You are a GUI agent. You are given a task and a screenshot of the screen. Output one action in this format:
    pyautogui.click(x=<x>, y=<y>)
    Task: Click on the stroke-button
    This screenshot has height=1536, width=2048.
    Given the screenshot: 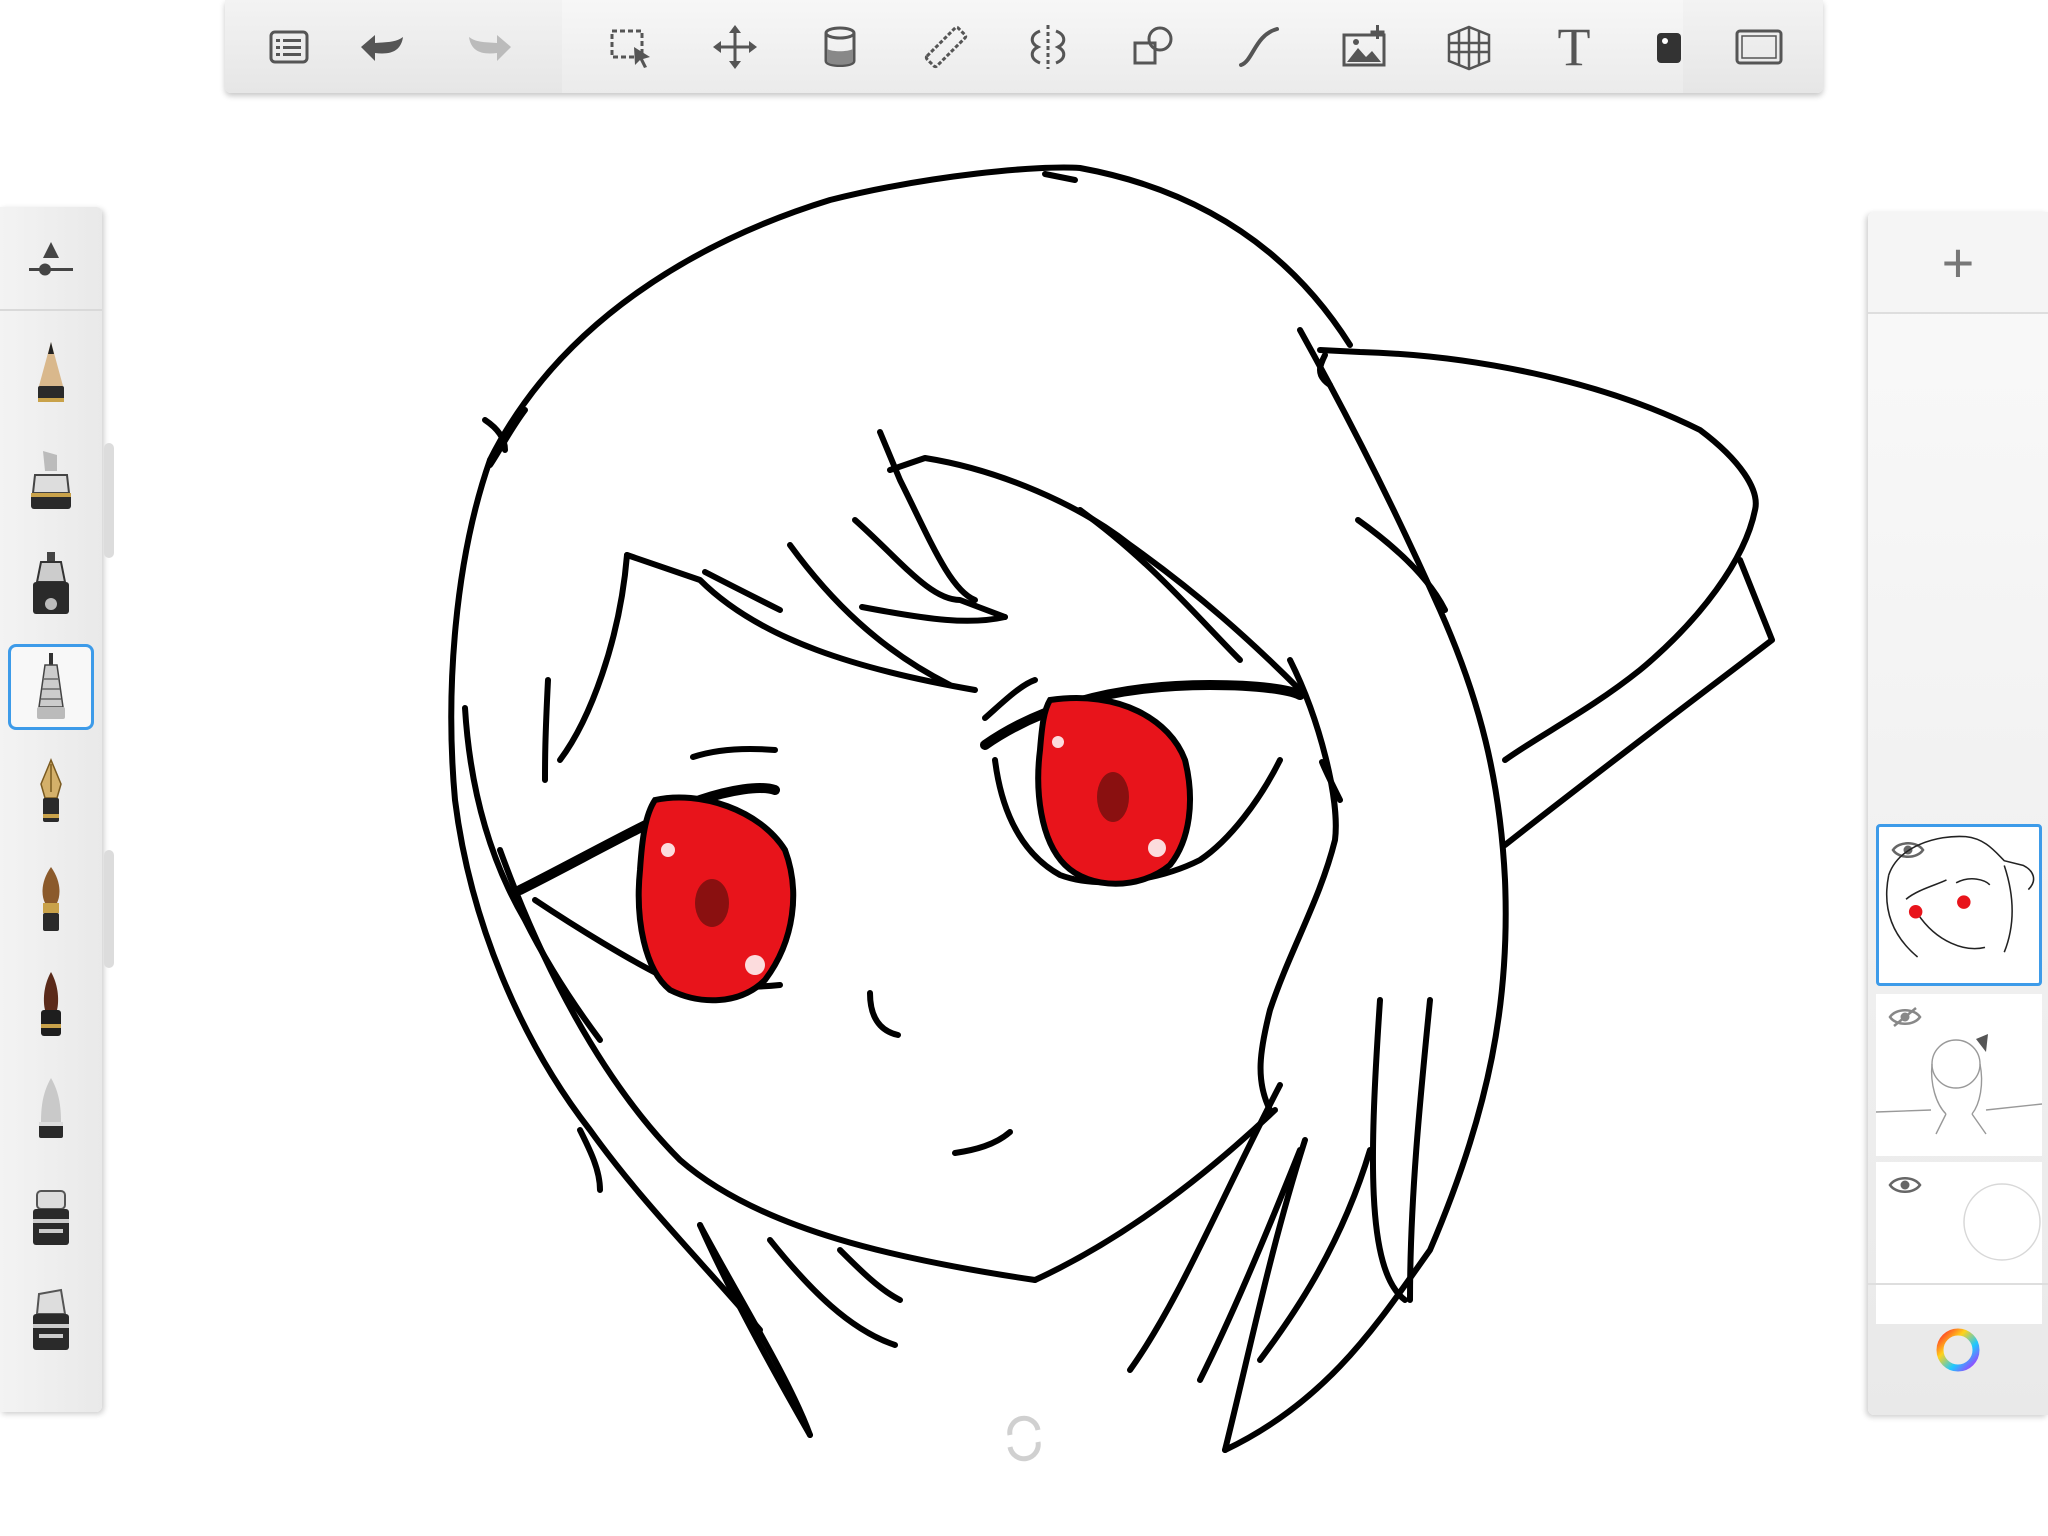 What is the action you would take?
    pyautogui.click(x=1259, y=47)
    